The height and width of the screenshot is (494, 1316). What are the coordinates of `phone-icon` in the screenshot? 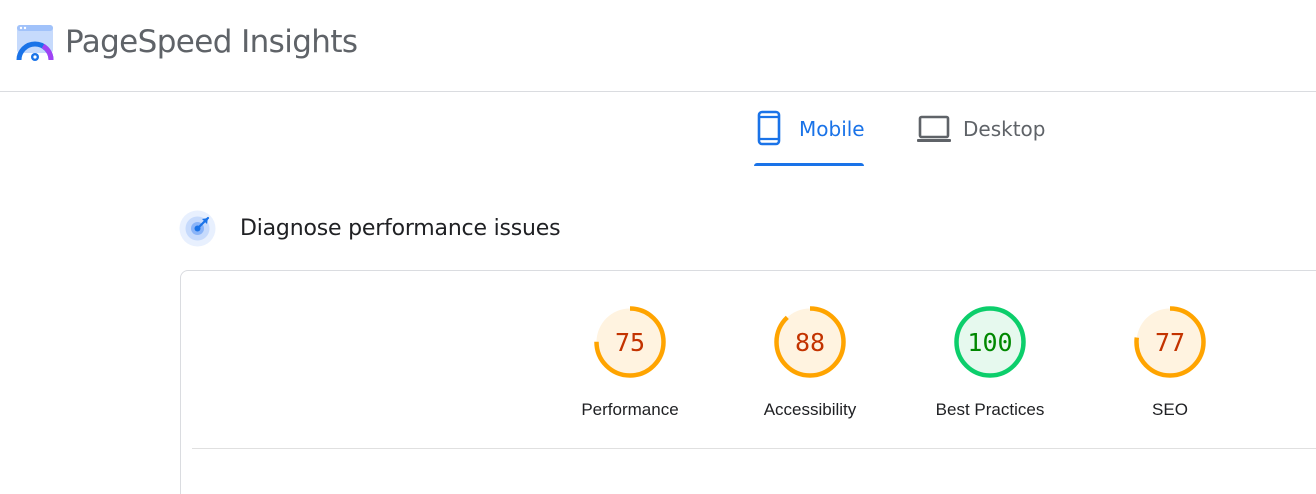 It's located at (769, 128).